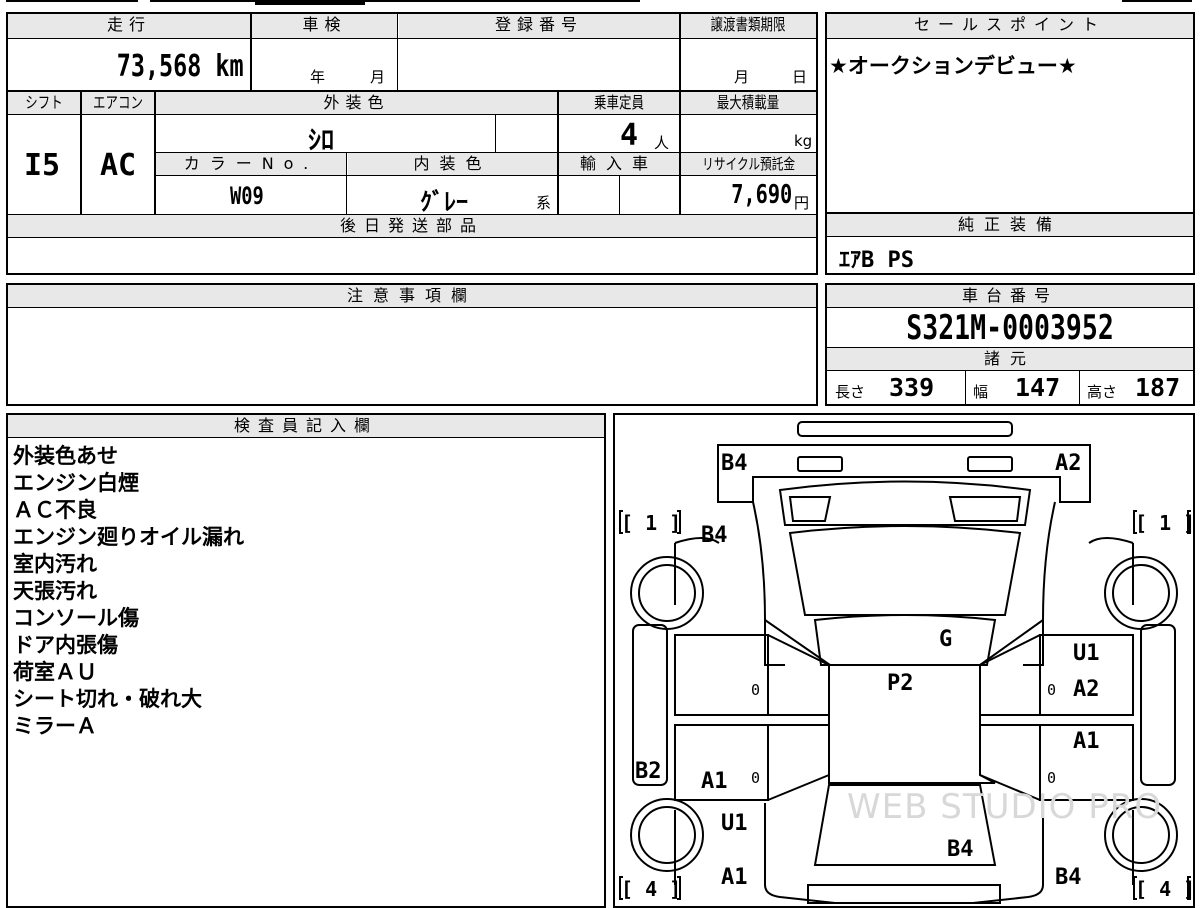 This screenshot has height=908, width=1200. Describe the element at coordinates (714, 781) in the screenshot. I see `damage-left-rear-door-label: A1` at that location.